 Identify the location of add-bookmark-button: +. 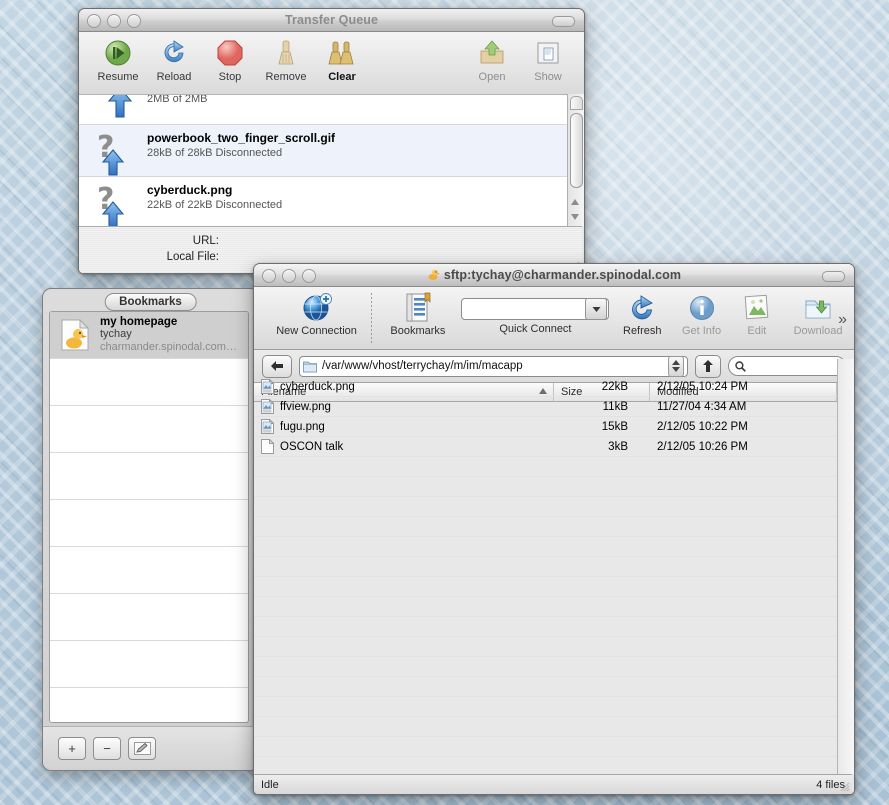
(72, 748).